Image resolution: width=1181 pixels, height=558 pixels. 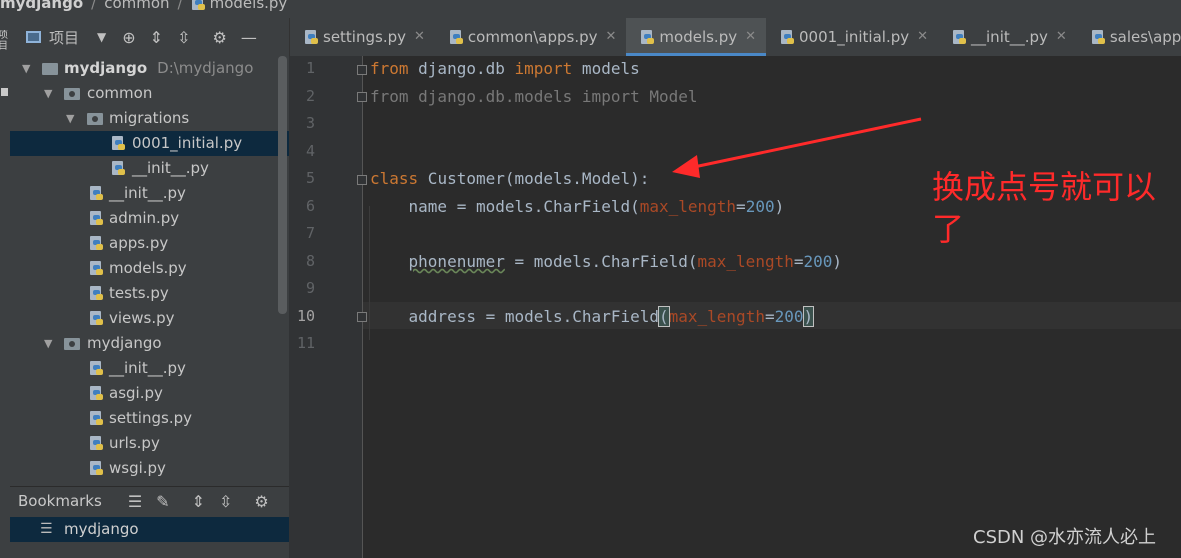 I want to click on annotation-arrow, so click(x=797, y=147).